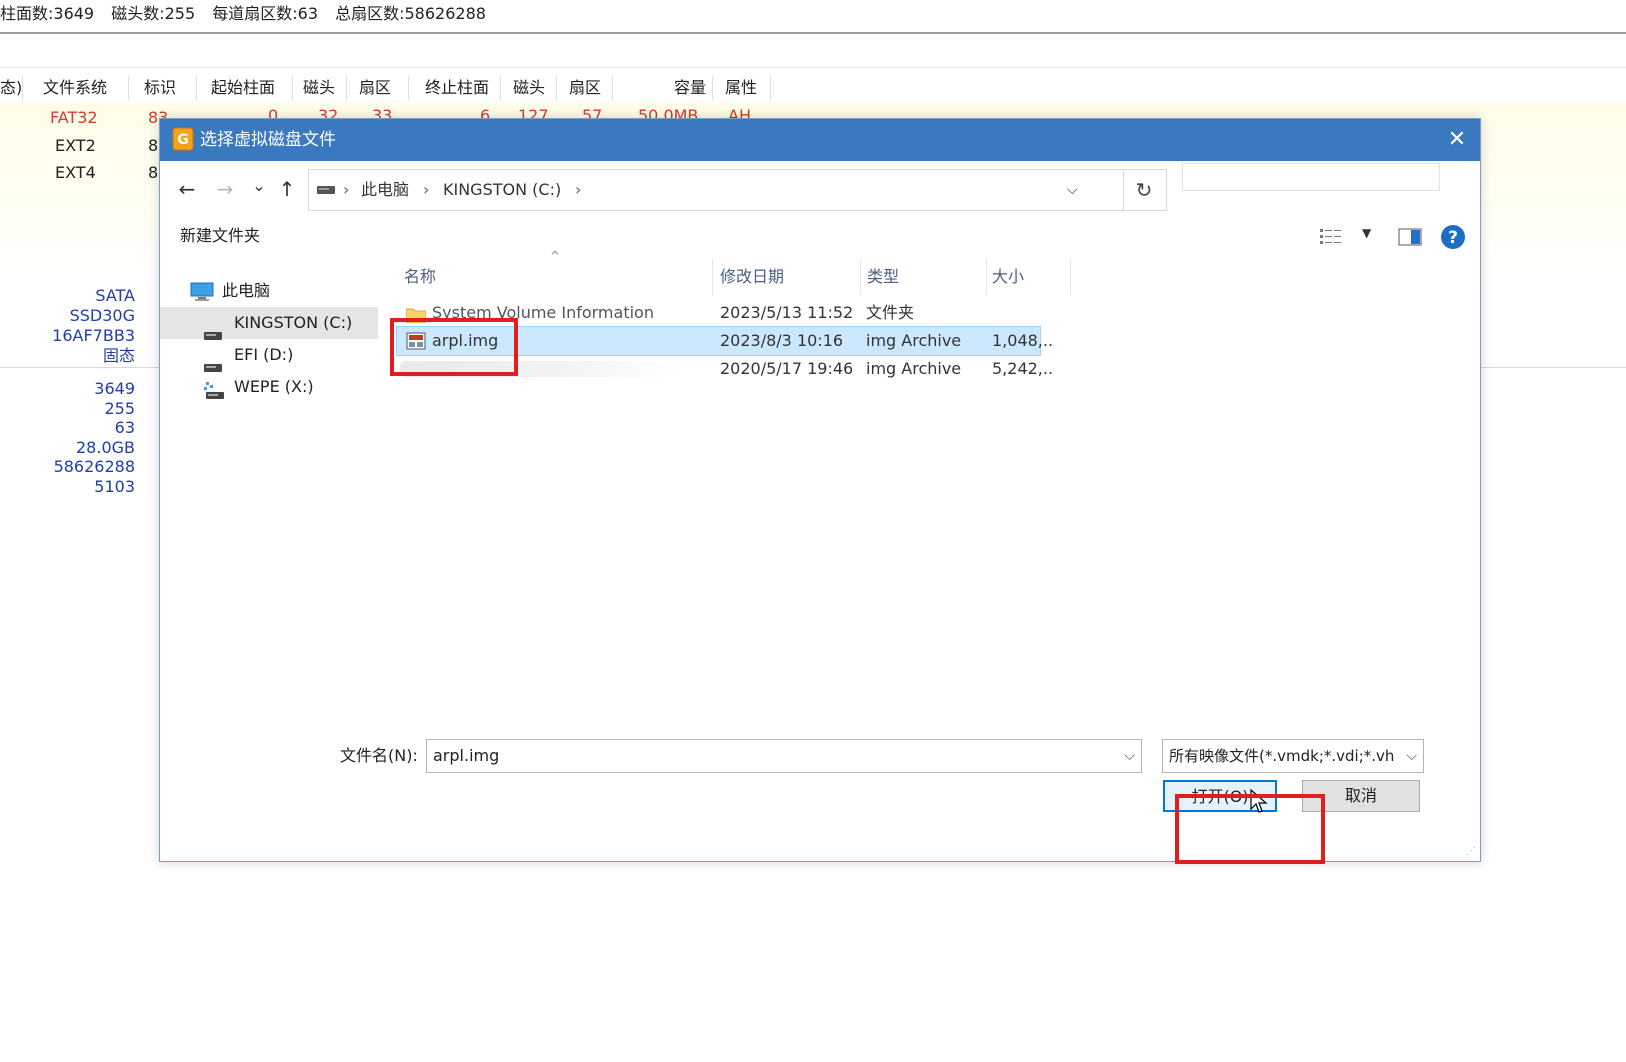 The width and height of the screenshot is (1626, 1062). Describe the element at coordinates (752, 277) in the screenshot. I see `column-header-modified: 修改日期` at that location.